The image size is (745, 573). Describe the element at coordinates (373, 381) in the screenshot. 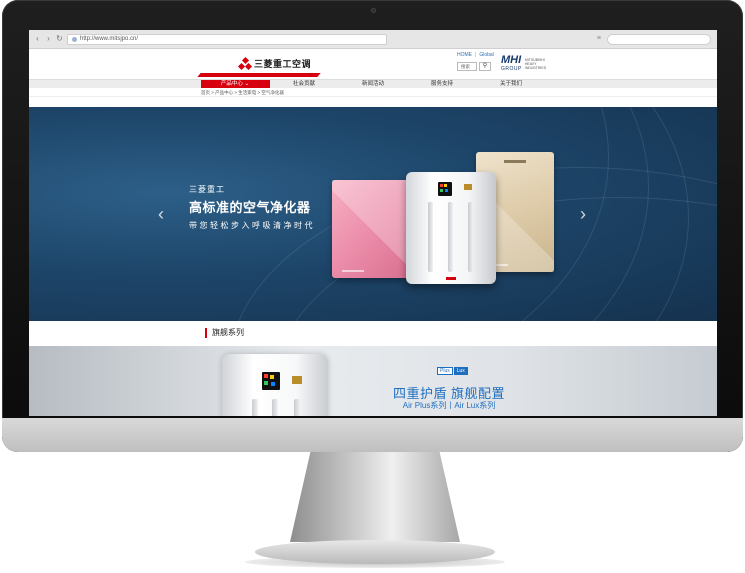

I see `flagship-banner: Plus Lux 四重护盾 旗舰配置 Air Plus系列丨Air Lux系列` at that location.